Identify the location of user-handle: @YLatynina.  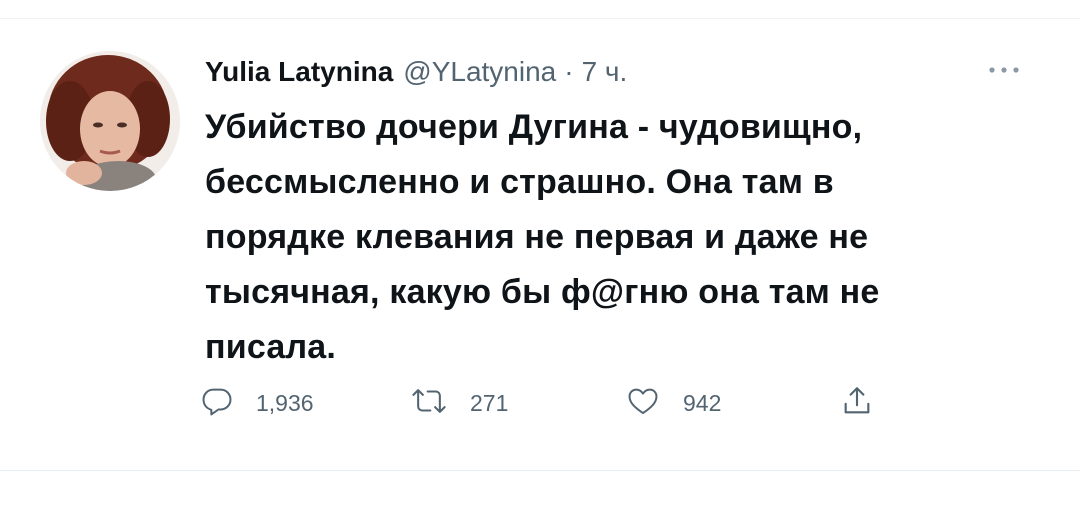
(479, 72).